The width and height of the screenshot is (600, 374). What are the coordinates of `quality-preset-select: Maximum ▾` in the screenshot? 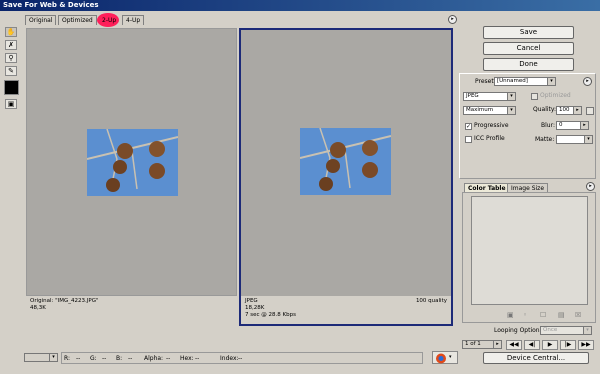 It's located at (489, 110).